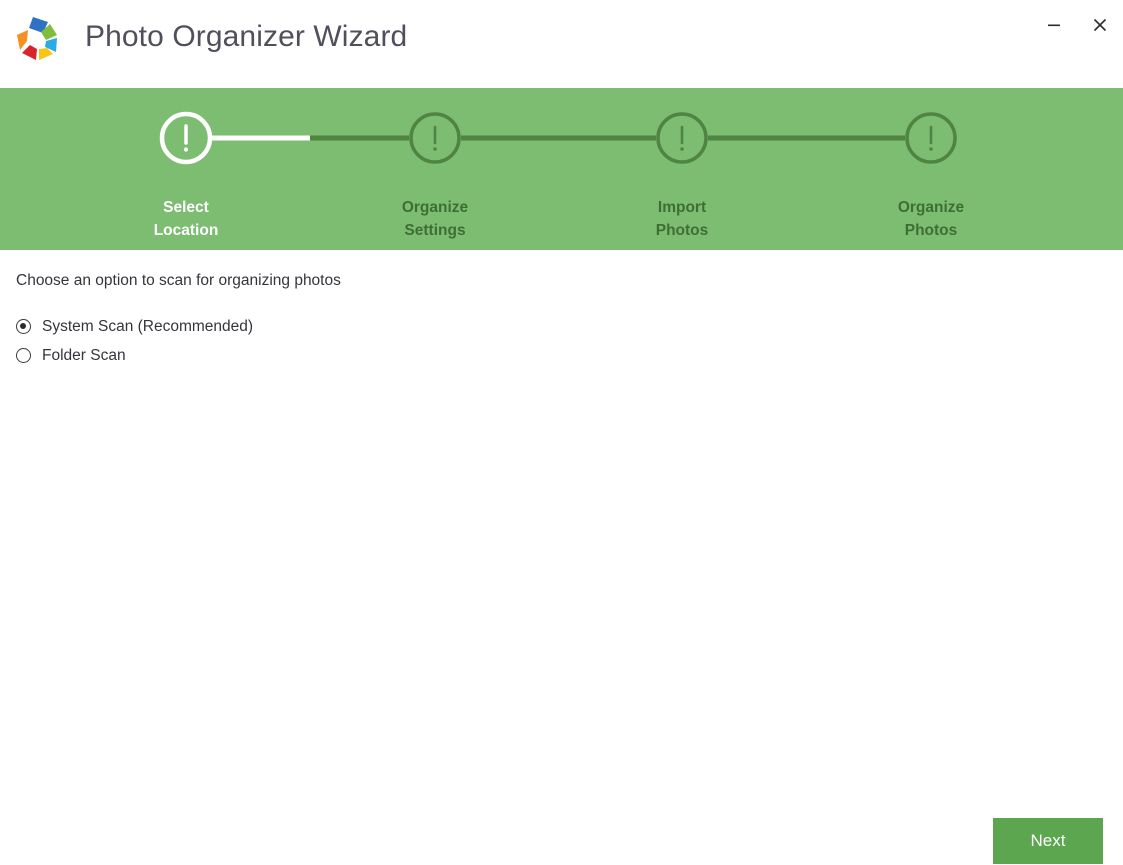 Image resolution: width=1123 pixels, height=865 pixels. I want to click on radio-mark-unselected-icon, so click(23, 355).